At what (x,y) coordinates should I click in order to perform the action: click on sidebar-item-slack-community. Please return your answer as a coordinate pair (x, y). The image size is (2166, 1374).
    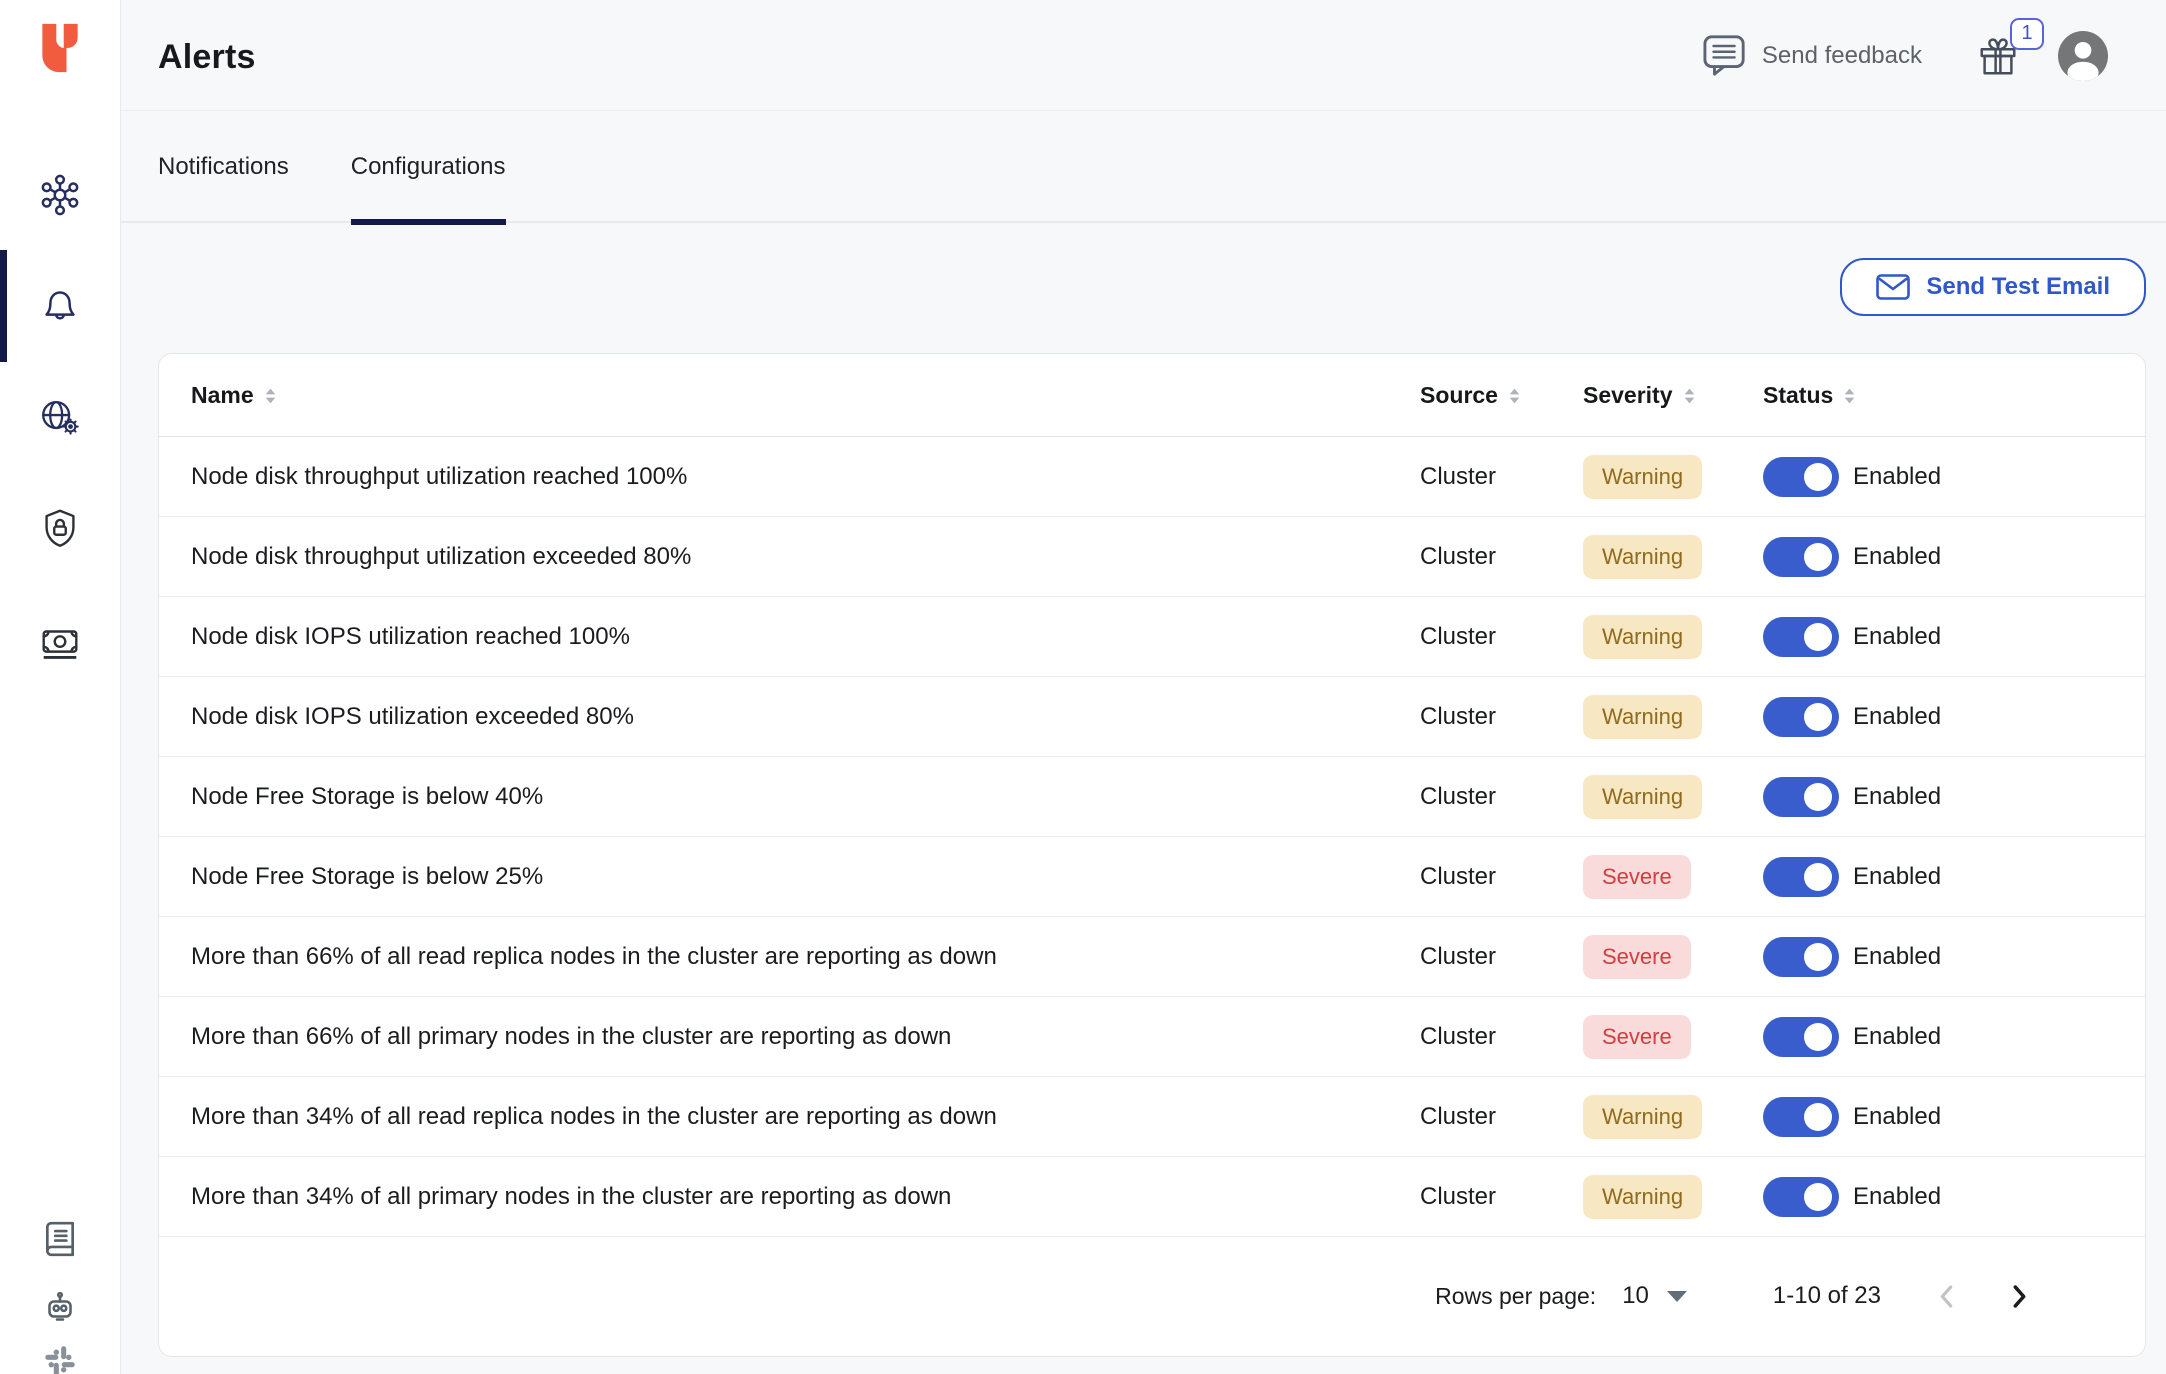
    Looking at the image, I should click on (60, 1359).